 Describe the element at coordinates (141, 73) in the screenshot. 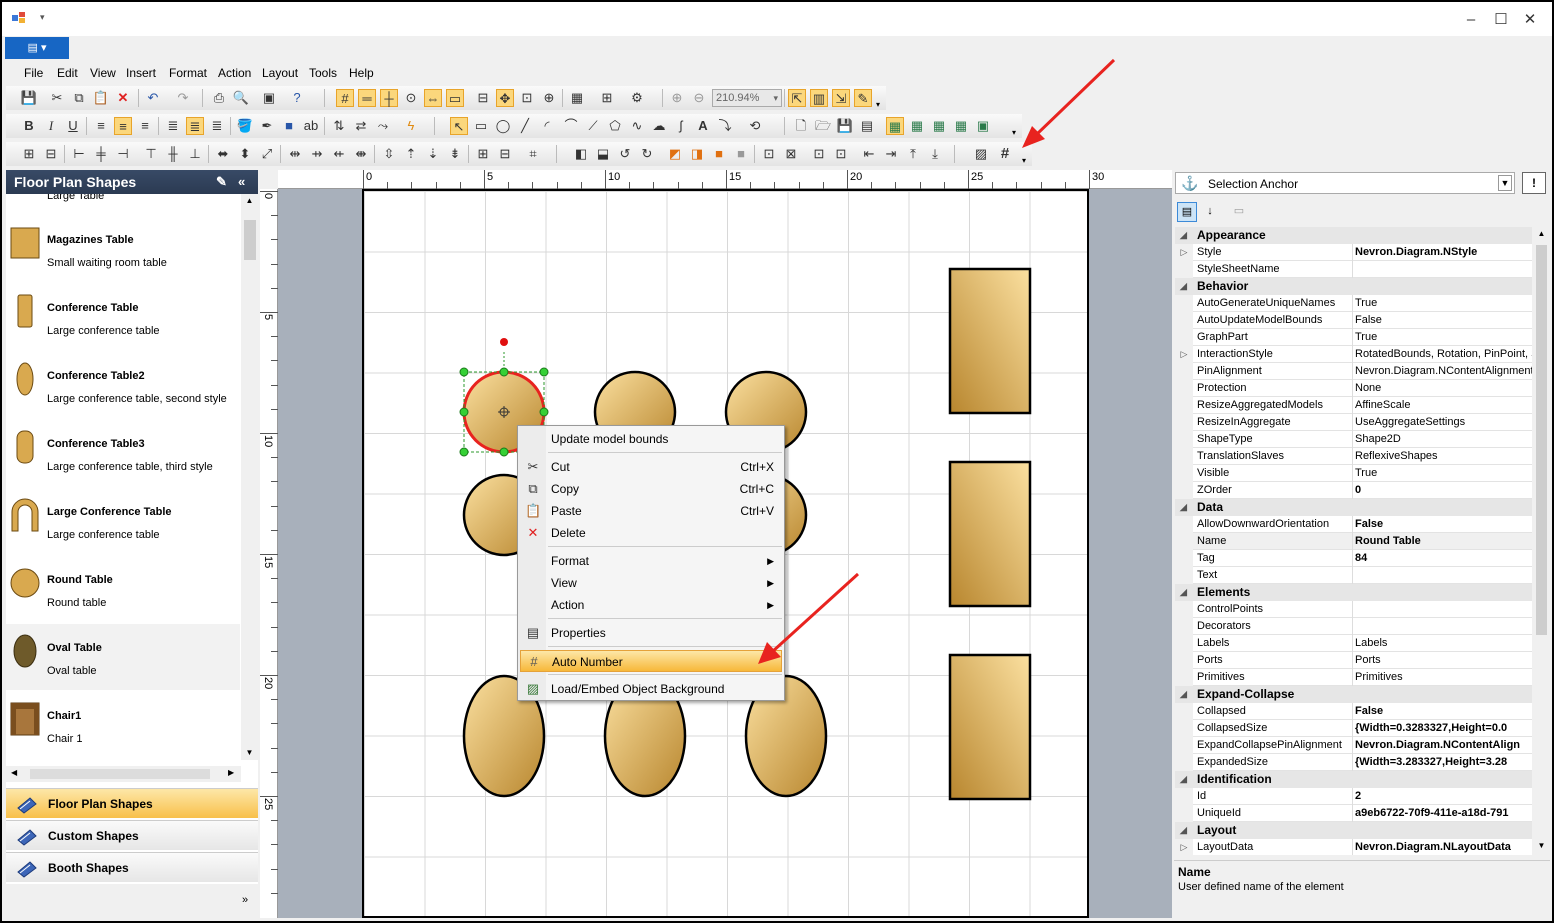

I see `menu-insert: Insert` at that location.